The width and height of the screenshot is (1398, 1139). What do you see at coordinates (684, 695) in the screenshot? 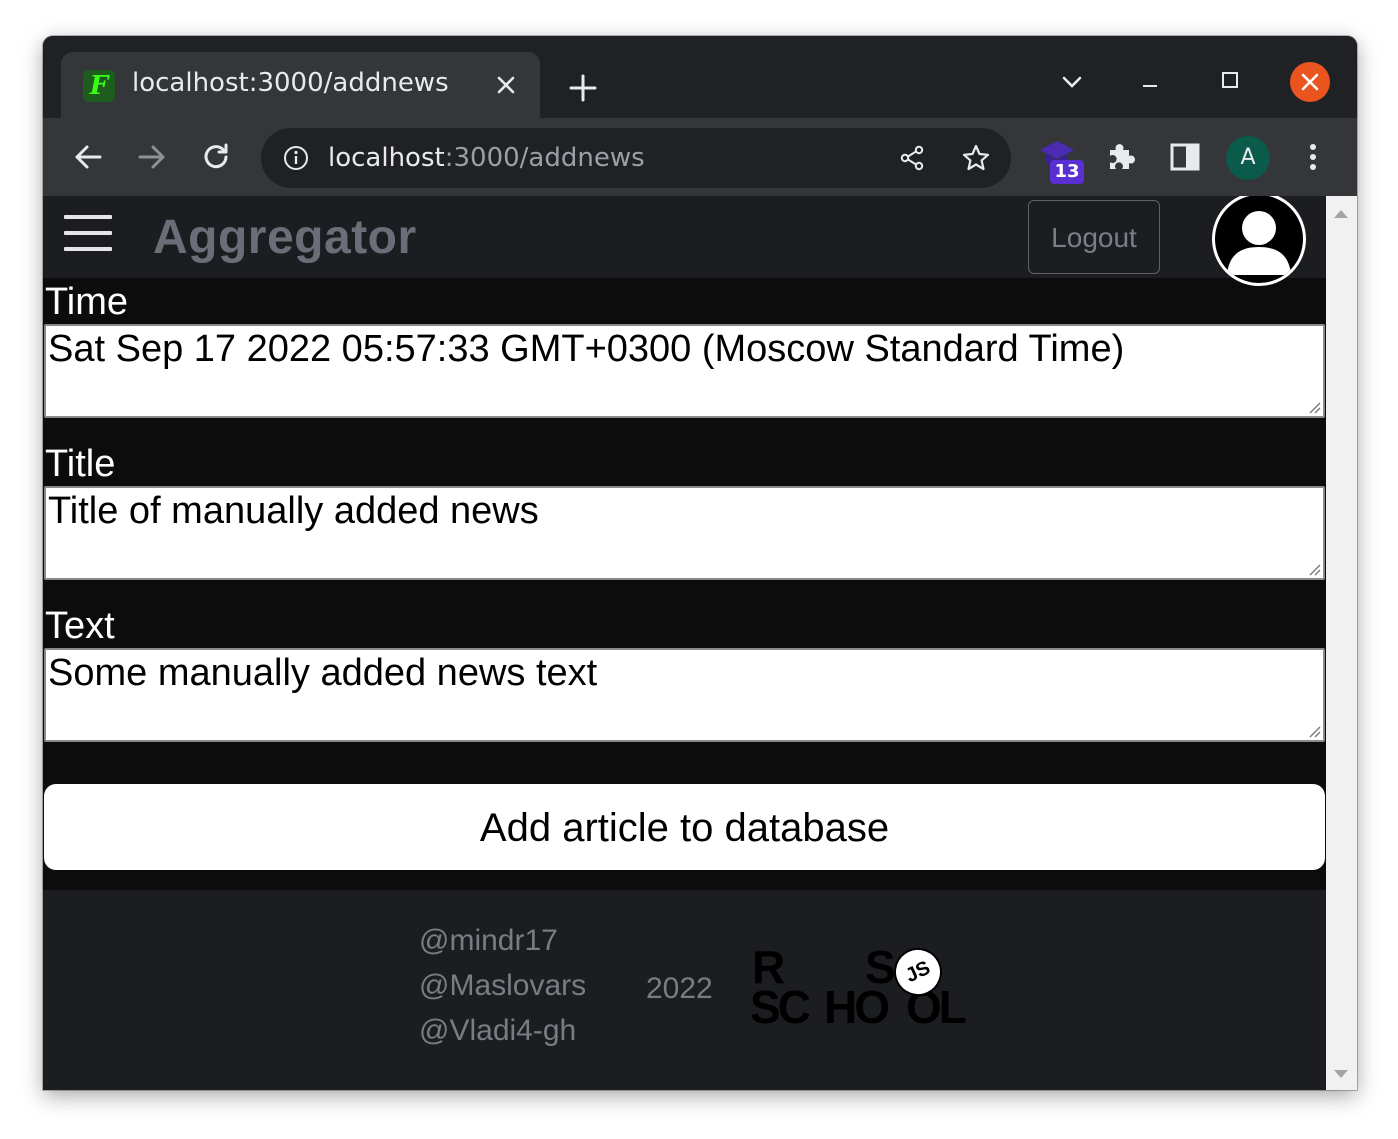
I see `text-field: Some manually added news text` at bounding box center [684, 695].